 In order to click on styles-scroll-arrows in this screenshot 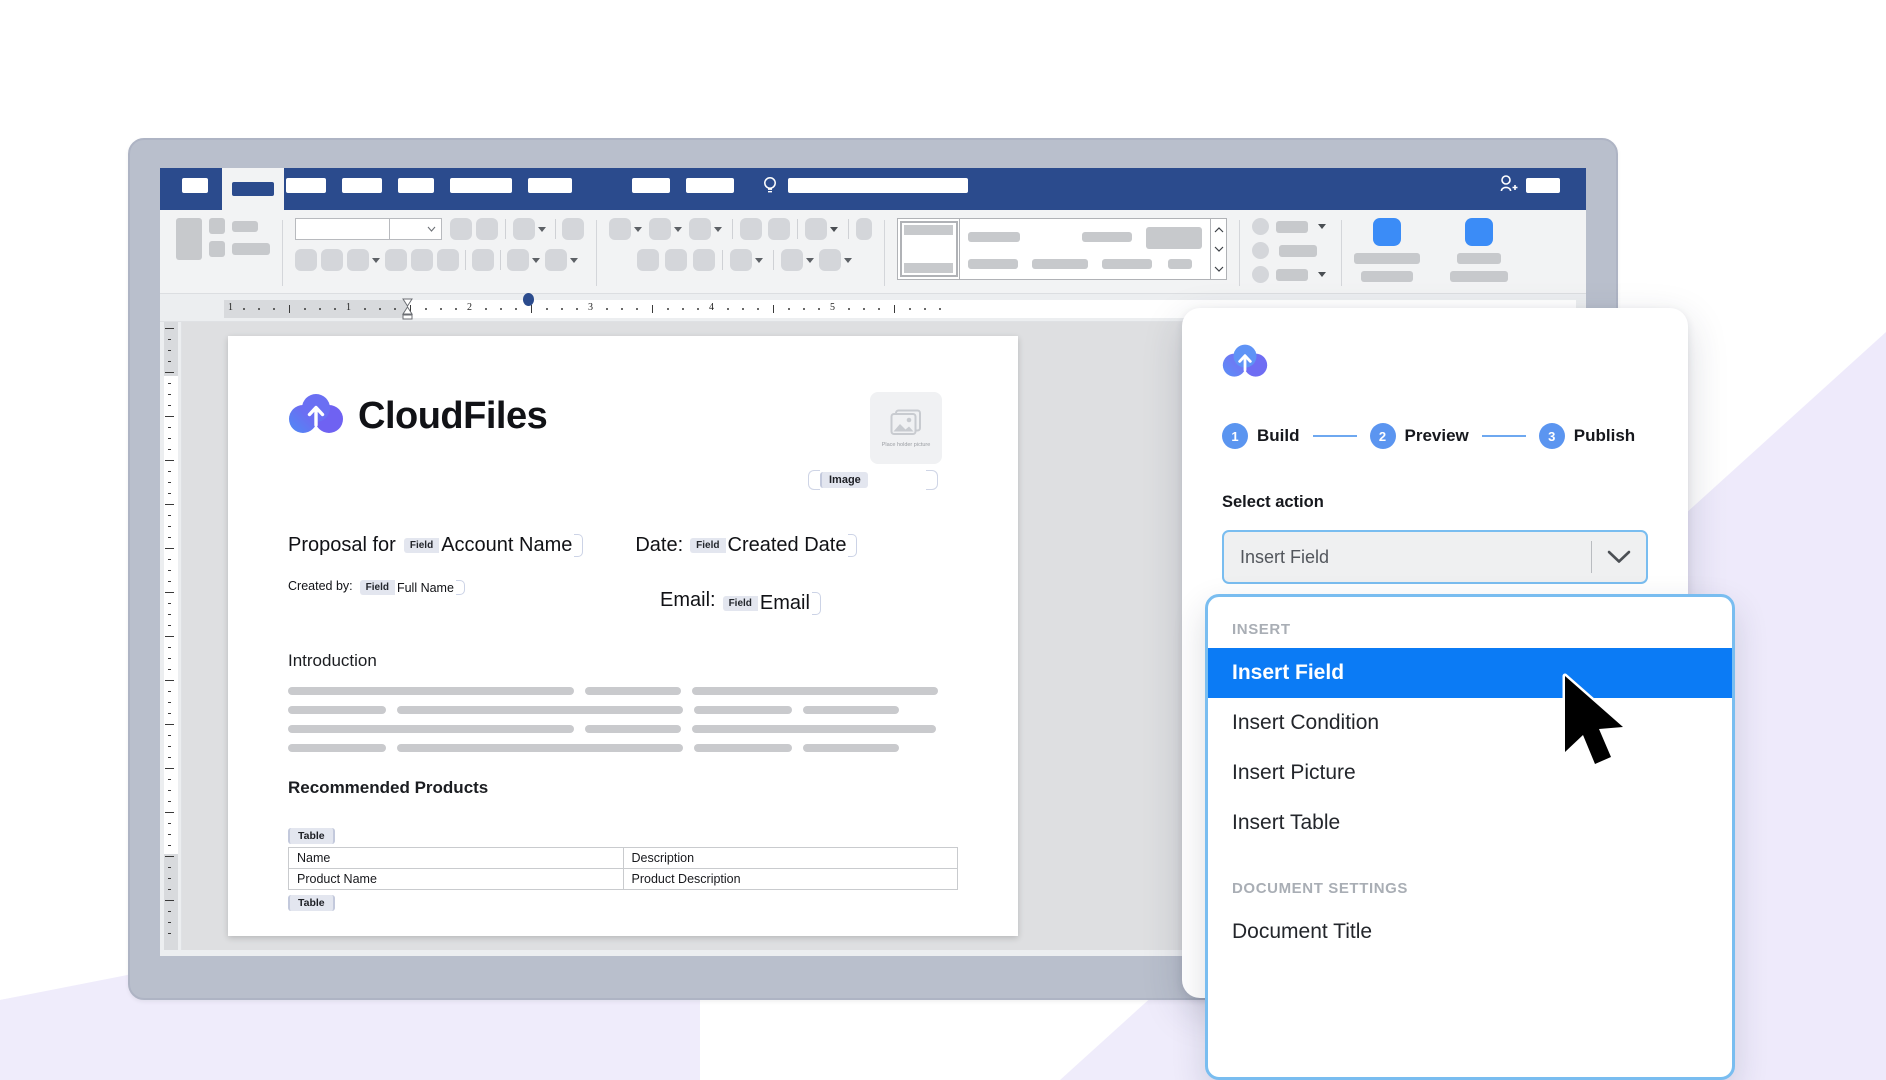, I will do `click(1218, 249)`.